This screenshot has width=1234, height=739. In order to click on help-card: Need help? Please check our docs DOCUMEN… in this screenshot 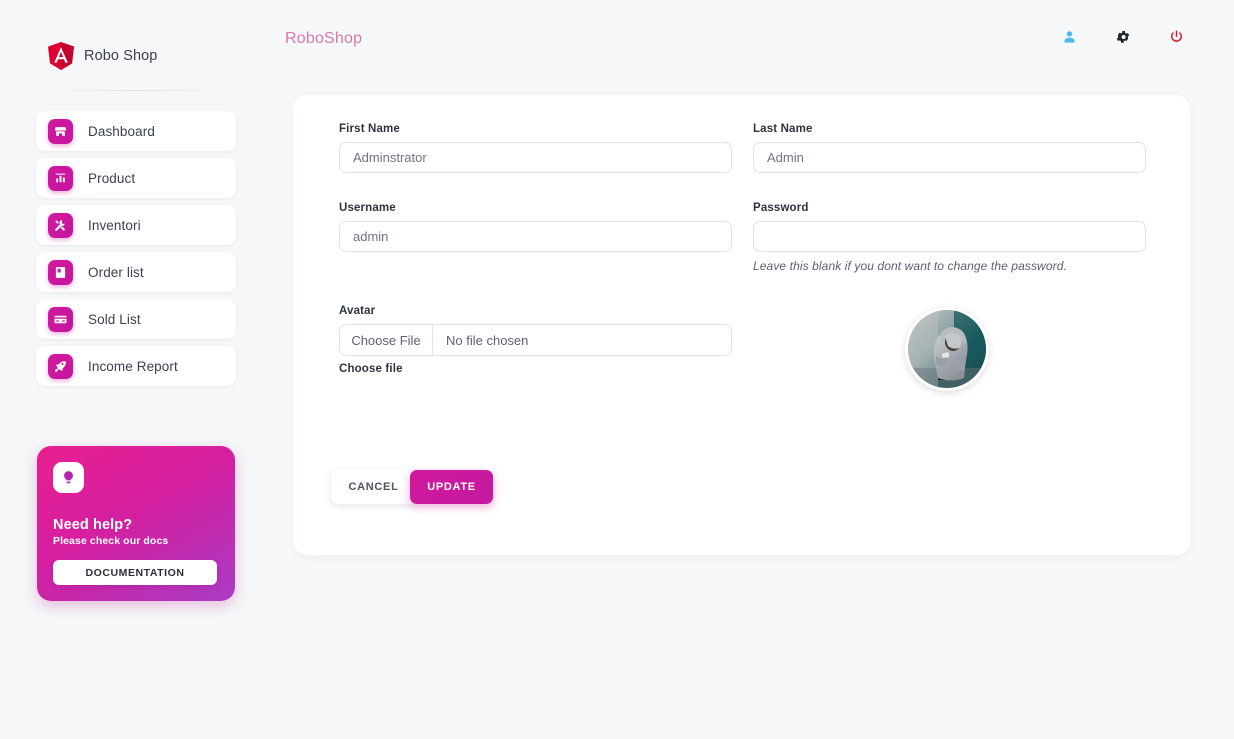, I will do `click(136, 523)`.